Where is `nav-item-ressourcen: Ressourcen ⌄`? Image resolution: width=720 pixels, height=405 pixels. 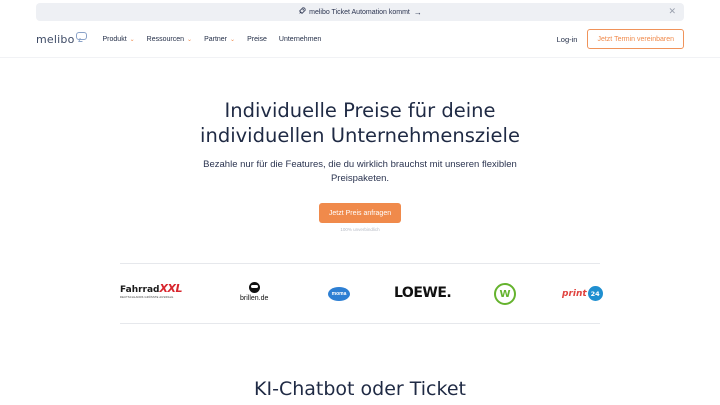
nav-item-ressourcen: Ressourcen ⌄ is located at coordinates (169, 39).